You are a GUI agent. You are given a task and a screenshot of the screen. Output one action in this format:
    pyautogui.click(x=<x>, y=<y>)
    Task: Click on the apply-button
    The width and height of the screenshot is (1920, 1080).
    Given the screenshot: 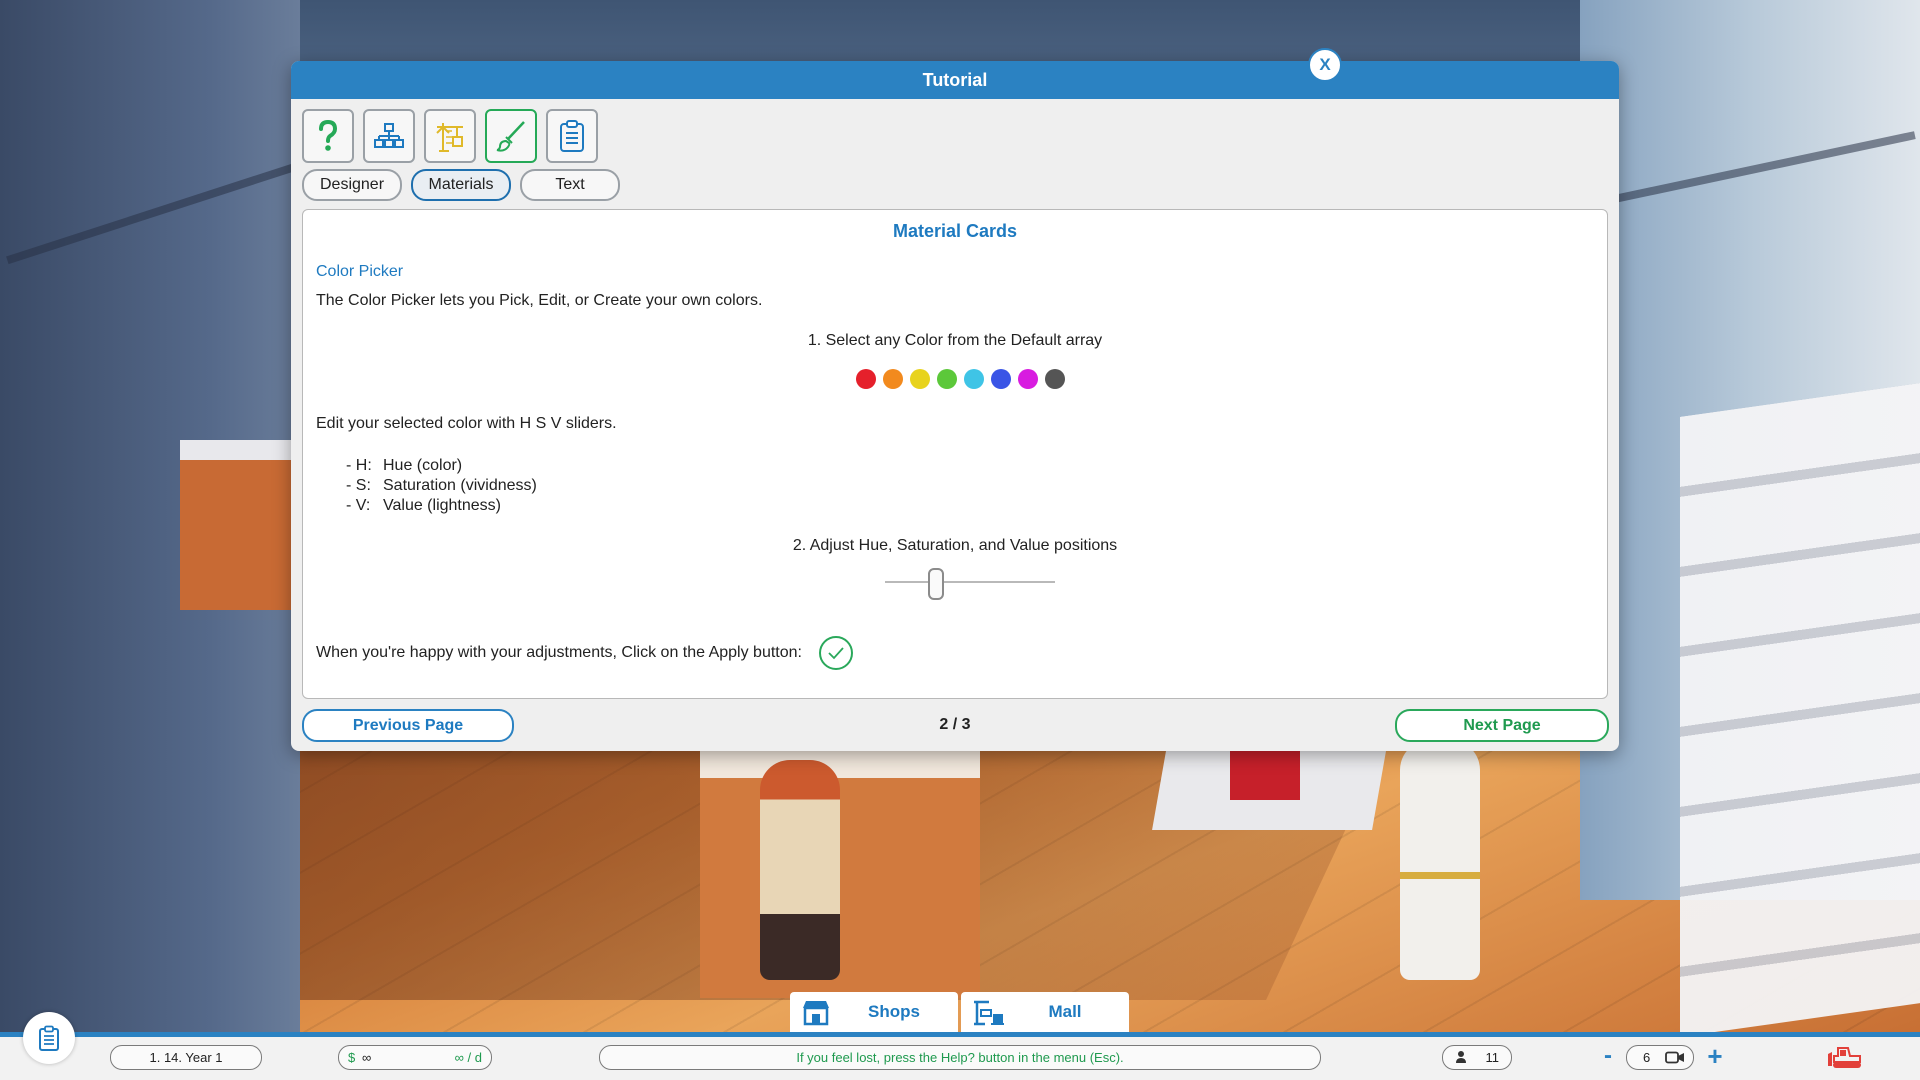 What is the action you would take?
    pyautogui.click(x=836, y=653)
    